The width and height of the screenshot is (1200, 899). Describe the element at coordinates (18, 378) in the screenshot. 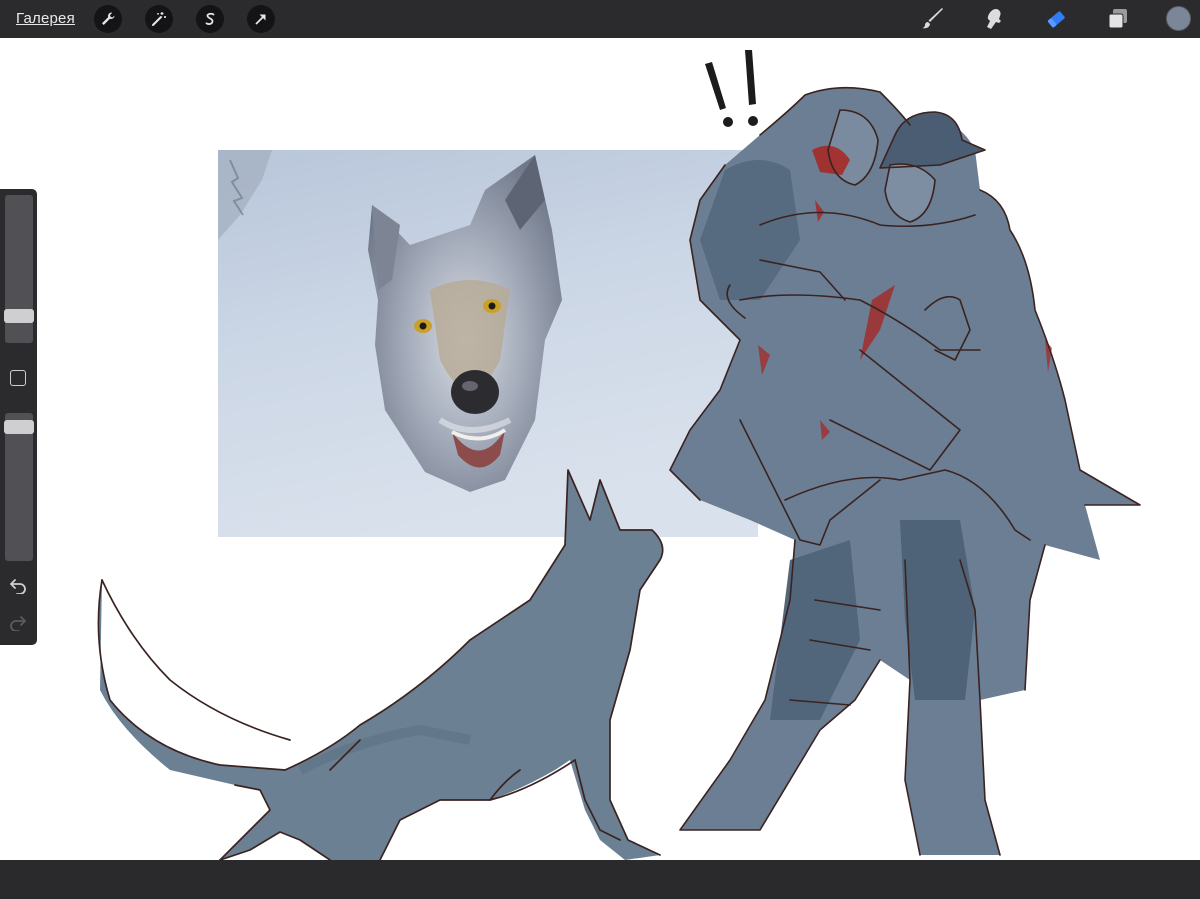

I see `modify-square-icon` at that location.